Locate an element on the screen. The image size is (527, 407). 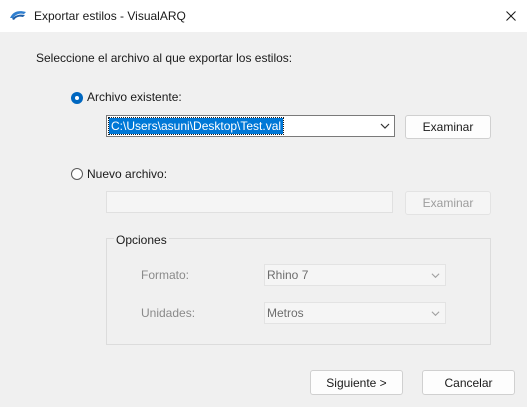
close-button is located at coordinates (510, 16).